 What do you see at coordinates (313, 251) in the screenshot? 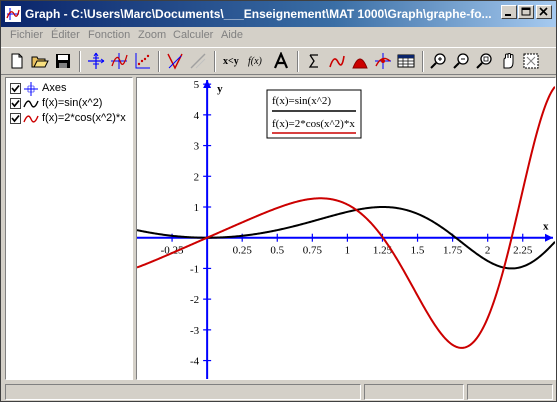
I see `x-tick-label: 0.75` at bounding box center [313, 251].